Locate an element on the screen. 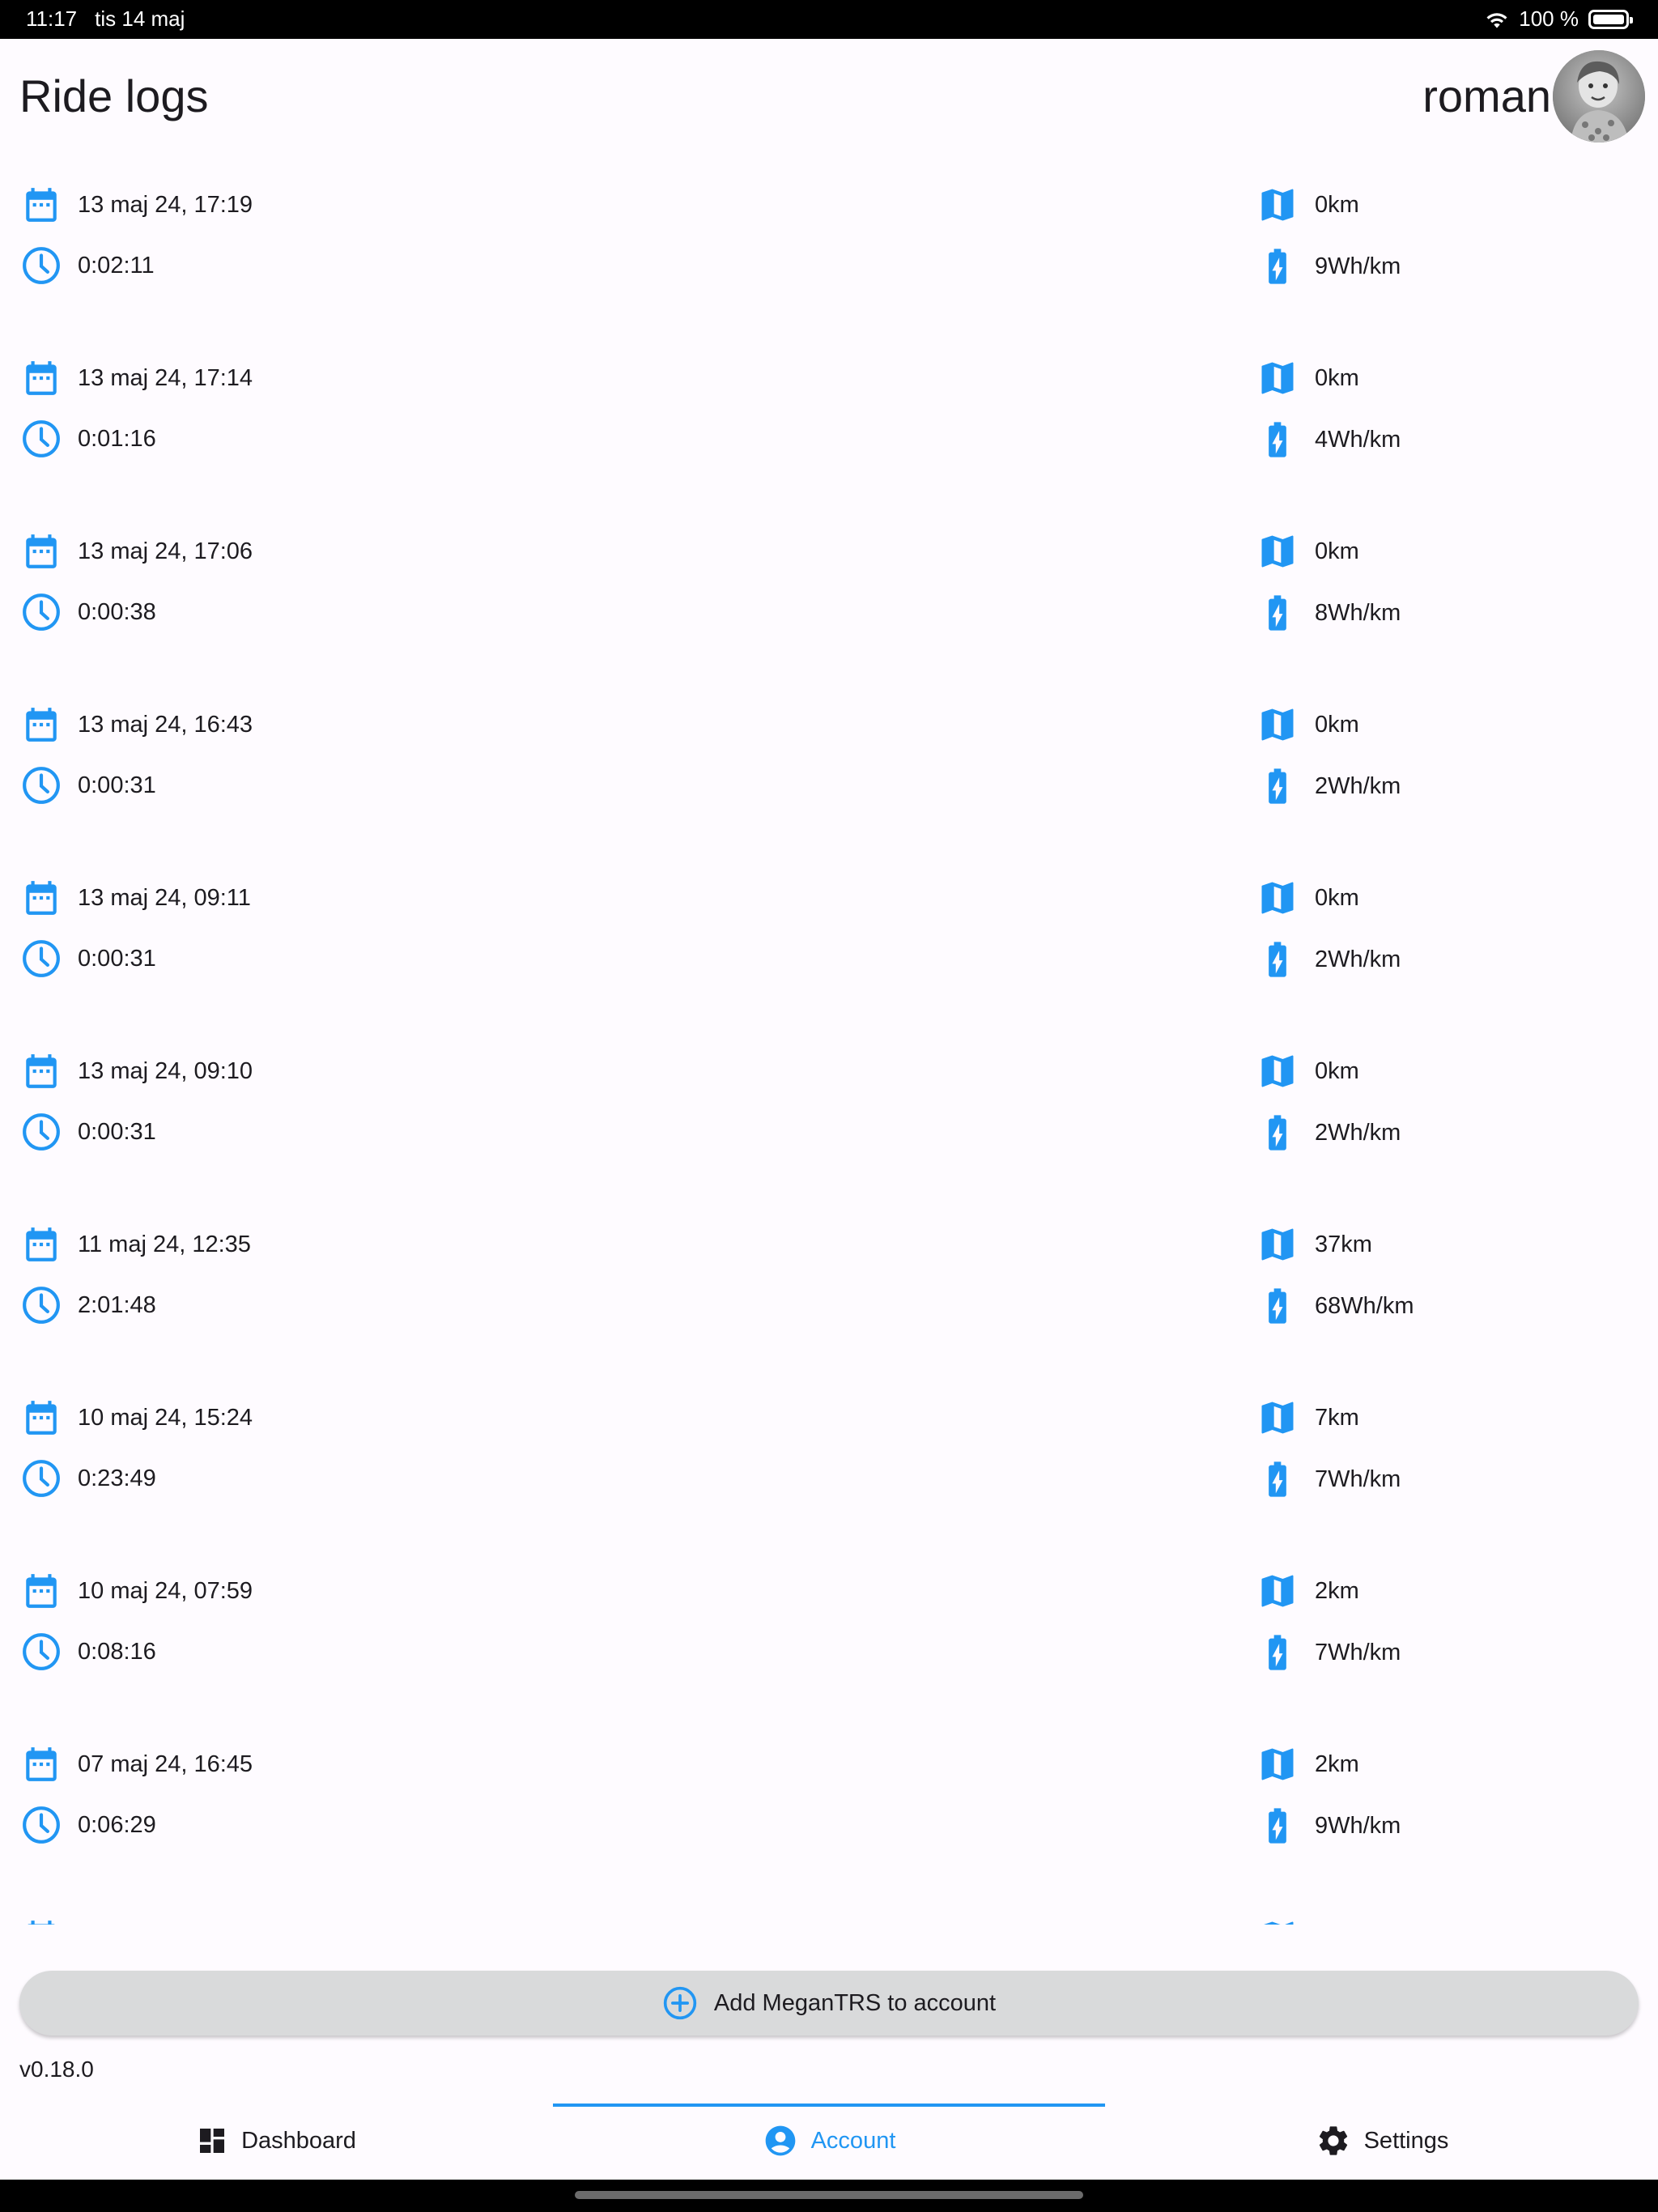 This screenshot has width=1658, height=2212. ride-date: 13 maj 24, 16:43 is located at coordinates (137, 725).